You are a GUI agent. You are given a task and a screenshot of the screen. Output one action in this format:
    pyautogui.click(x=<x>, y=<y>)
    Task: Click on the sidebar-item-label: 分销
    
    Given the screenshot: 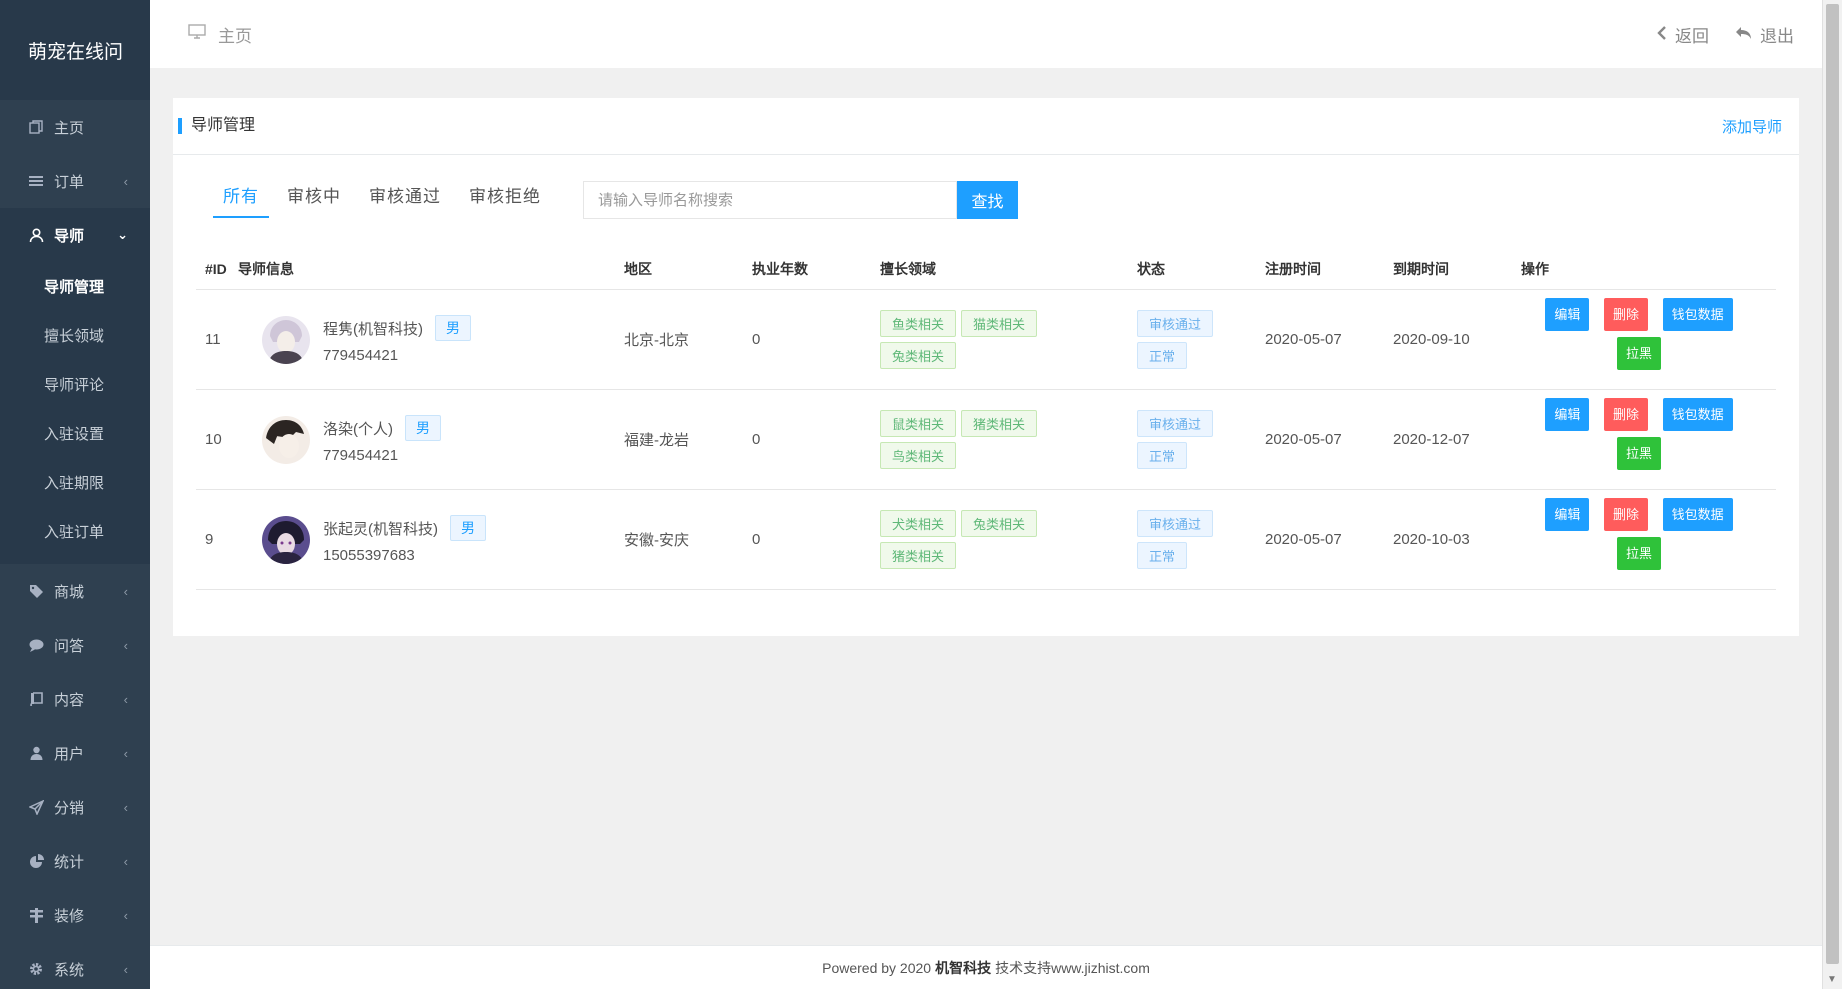 What is the action you would take?
    pyautogui.click(x=69, y=808)
    